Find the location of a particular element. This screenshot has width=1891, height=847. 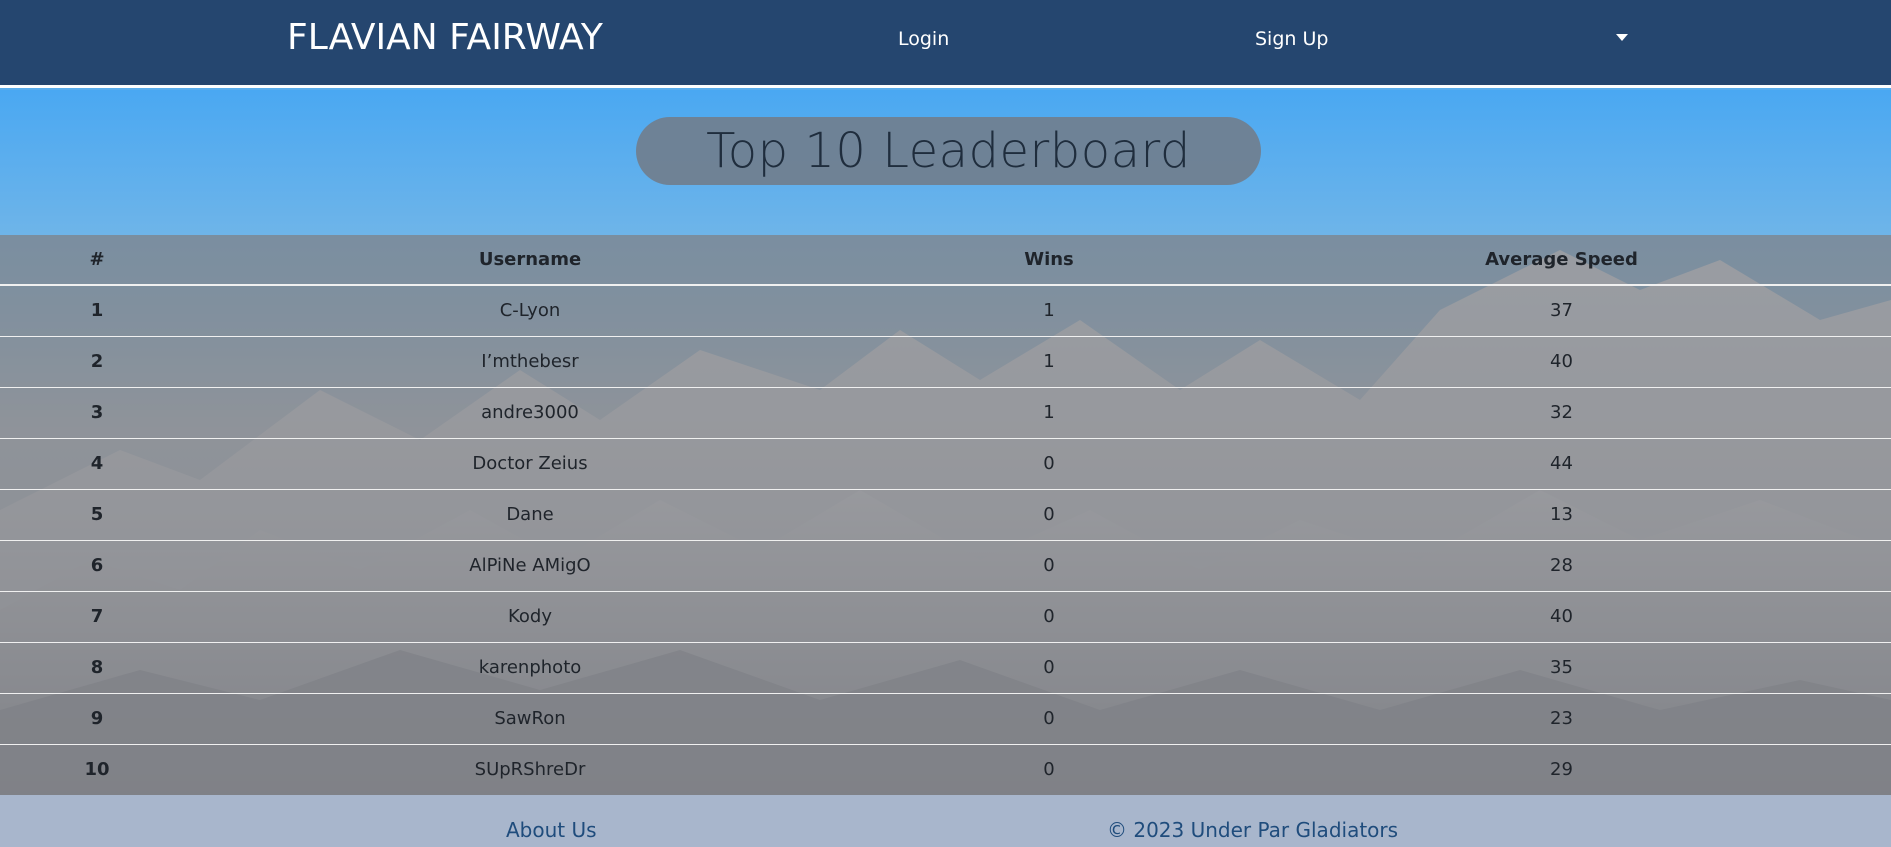

table-row: 5 Dane 0 13 is located at coordinates (945, 515).